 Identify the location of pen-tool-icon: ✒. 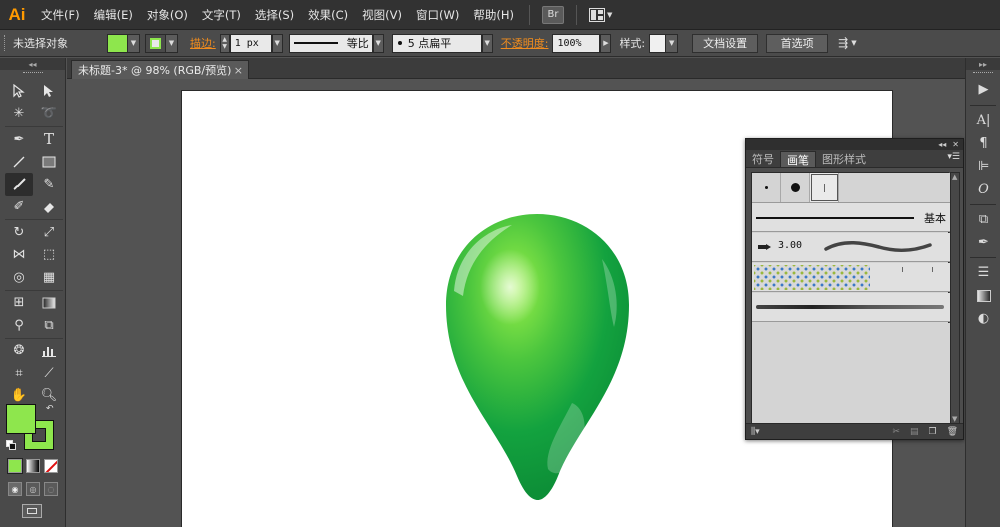
(19, 139).